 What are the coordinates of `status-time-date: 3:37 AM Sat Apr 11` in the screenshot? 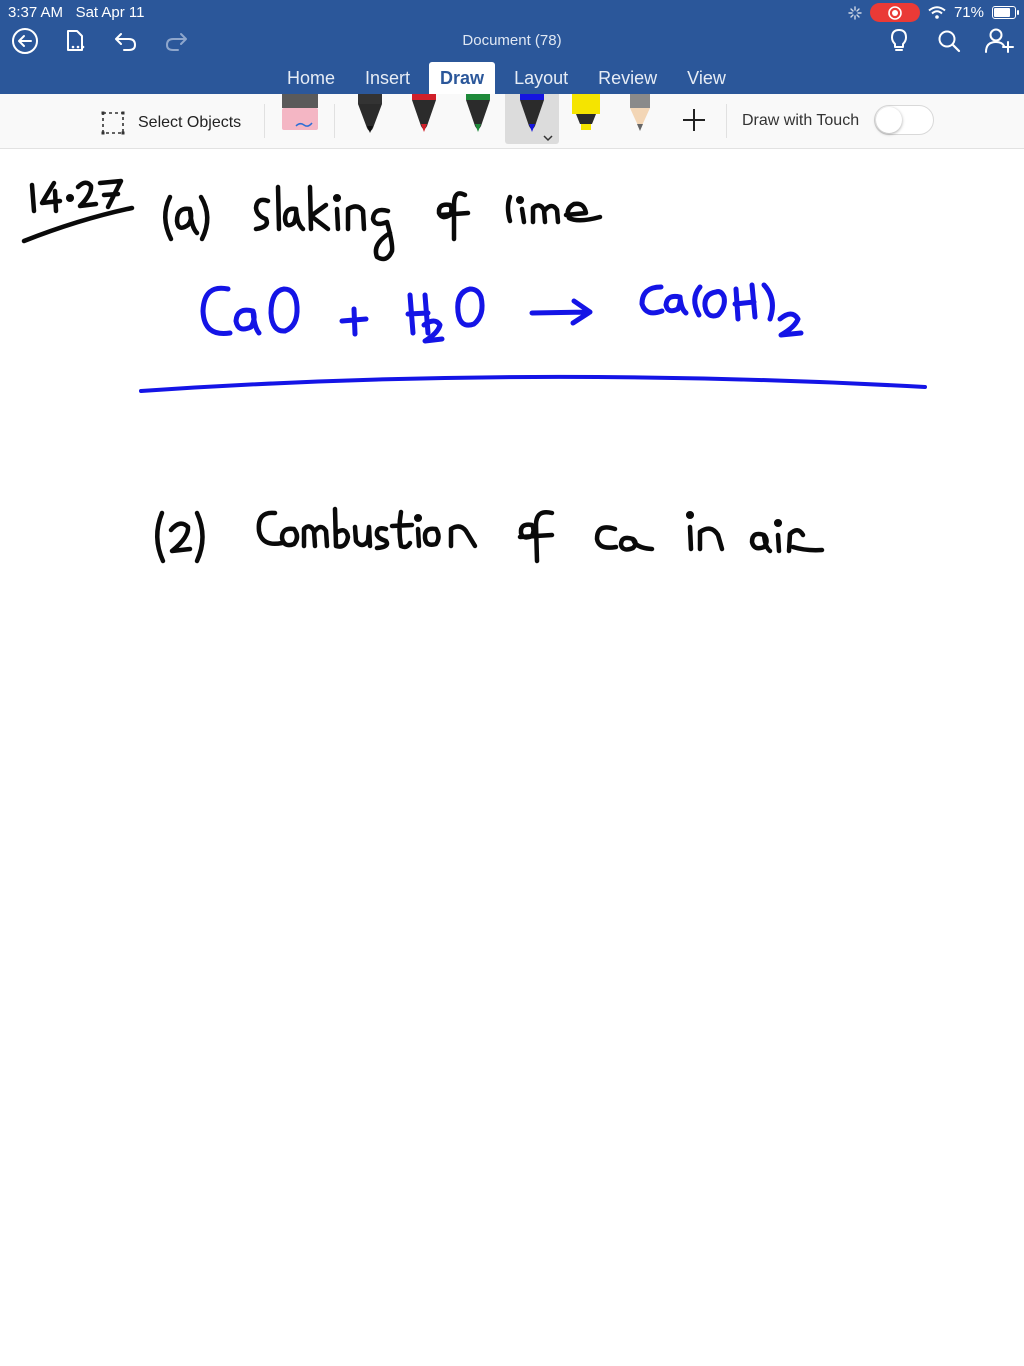 It's located at (76, 12).